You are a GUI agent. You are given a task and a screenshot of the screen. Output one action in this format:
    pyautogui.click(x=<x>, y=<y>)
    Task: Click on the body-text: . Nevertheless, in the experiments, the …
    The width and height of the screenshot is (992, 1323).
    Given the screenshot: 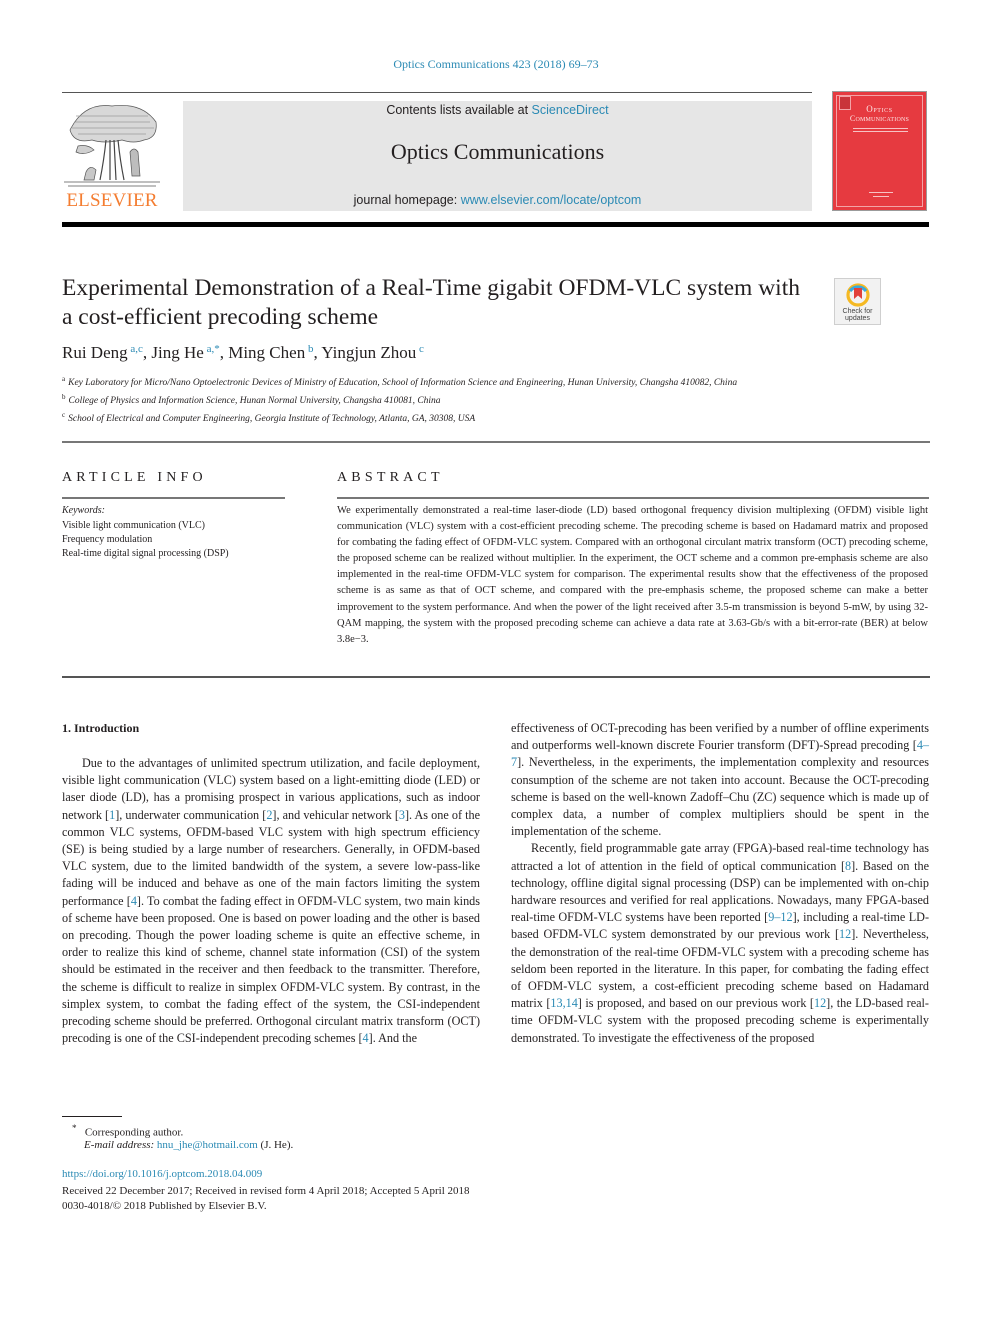 What is the action you would take?
    pyautogui.click(x=720, y=797)
    